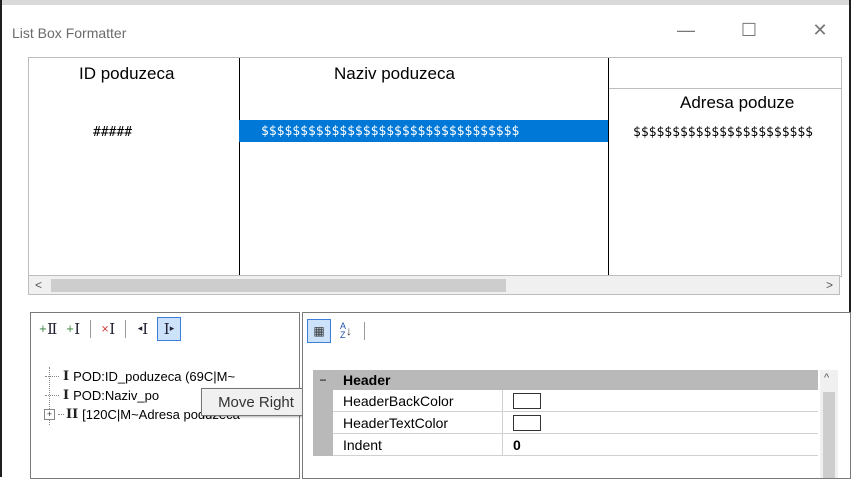 The image size is (851, 479). Describe the element at coordinates (686, 30) in the screenshot. I see `minimize-button: —` at that location.